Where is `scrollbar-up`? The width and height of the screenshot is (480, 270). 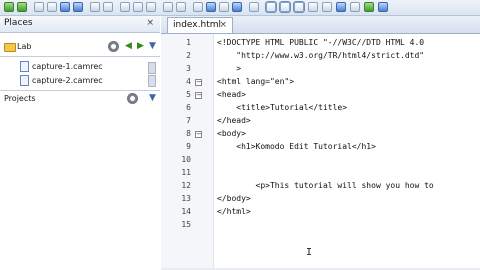
scrollbar-up is located at coordinates (152, 68).